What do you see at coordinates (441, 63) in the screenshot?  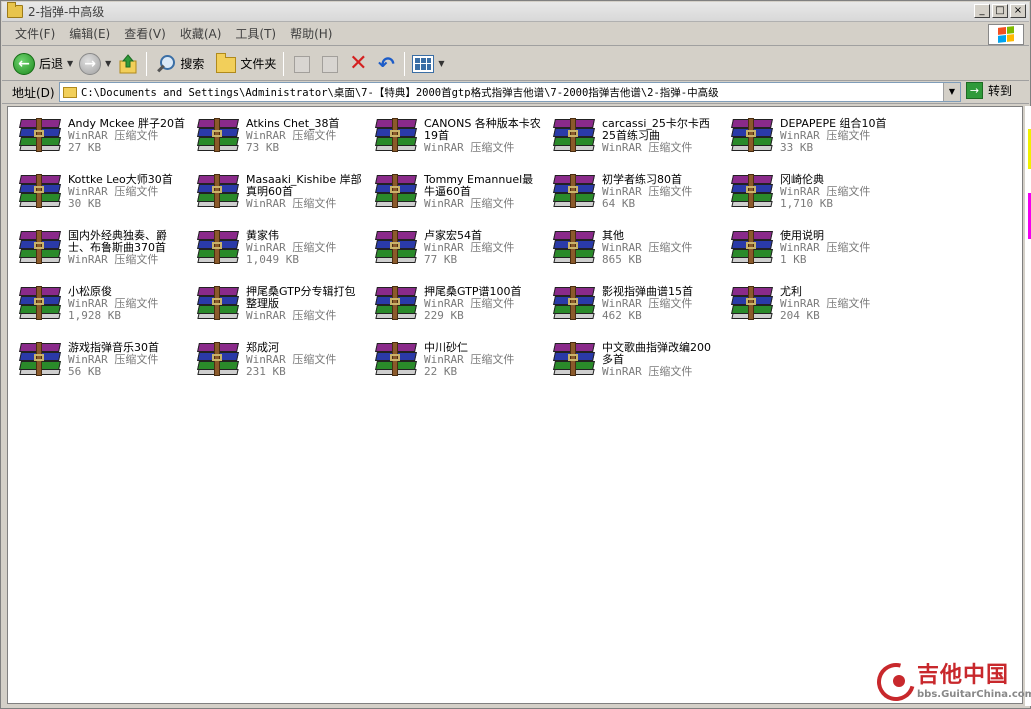 I see `views-dropdown-icon: ▼` at bounding box center [441, 63].